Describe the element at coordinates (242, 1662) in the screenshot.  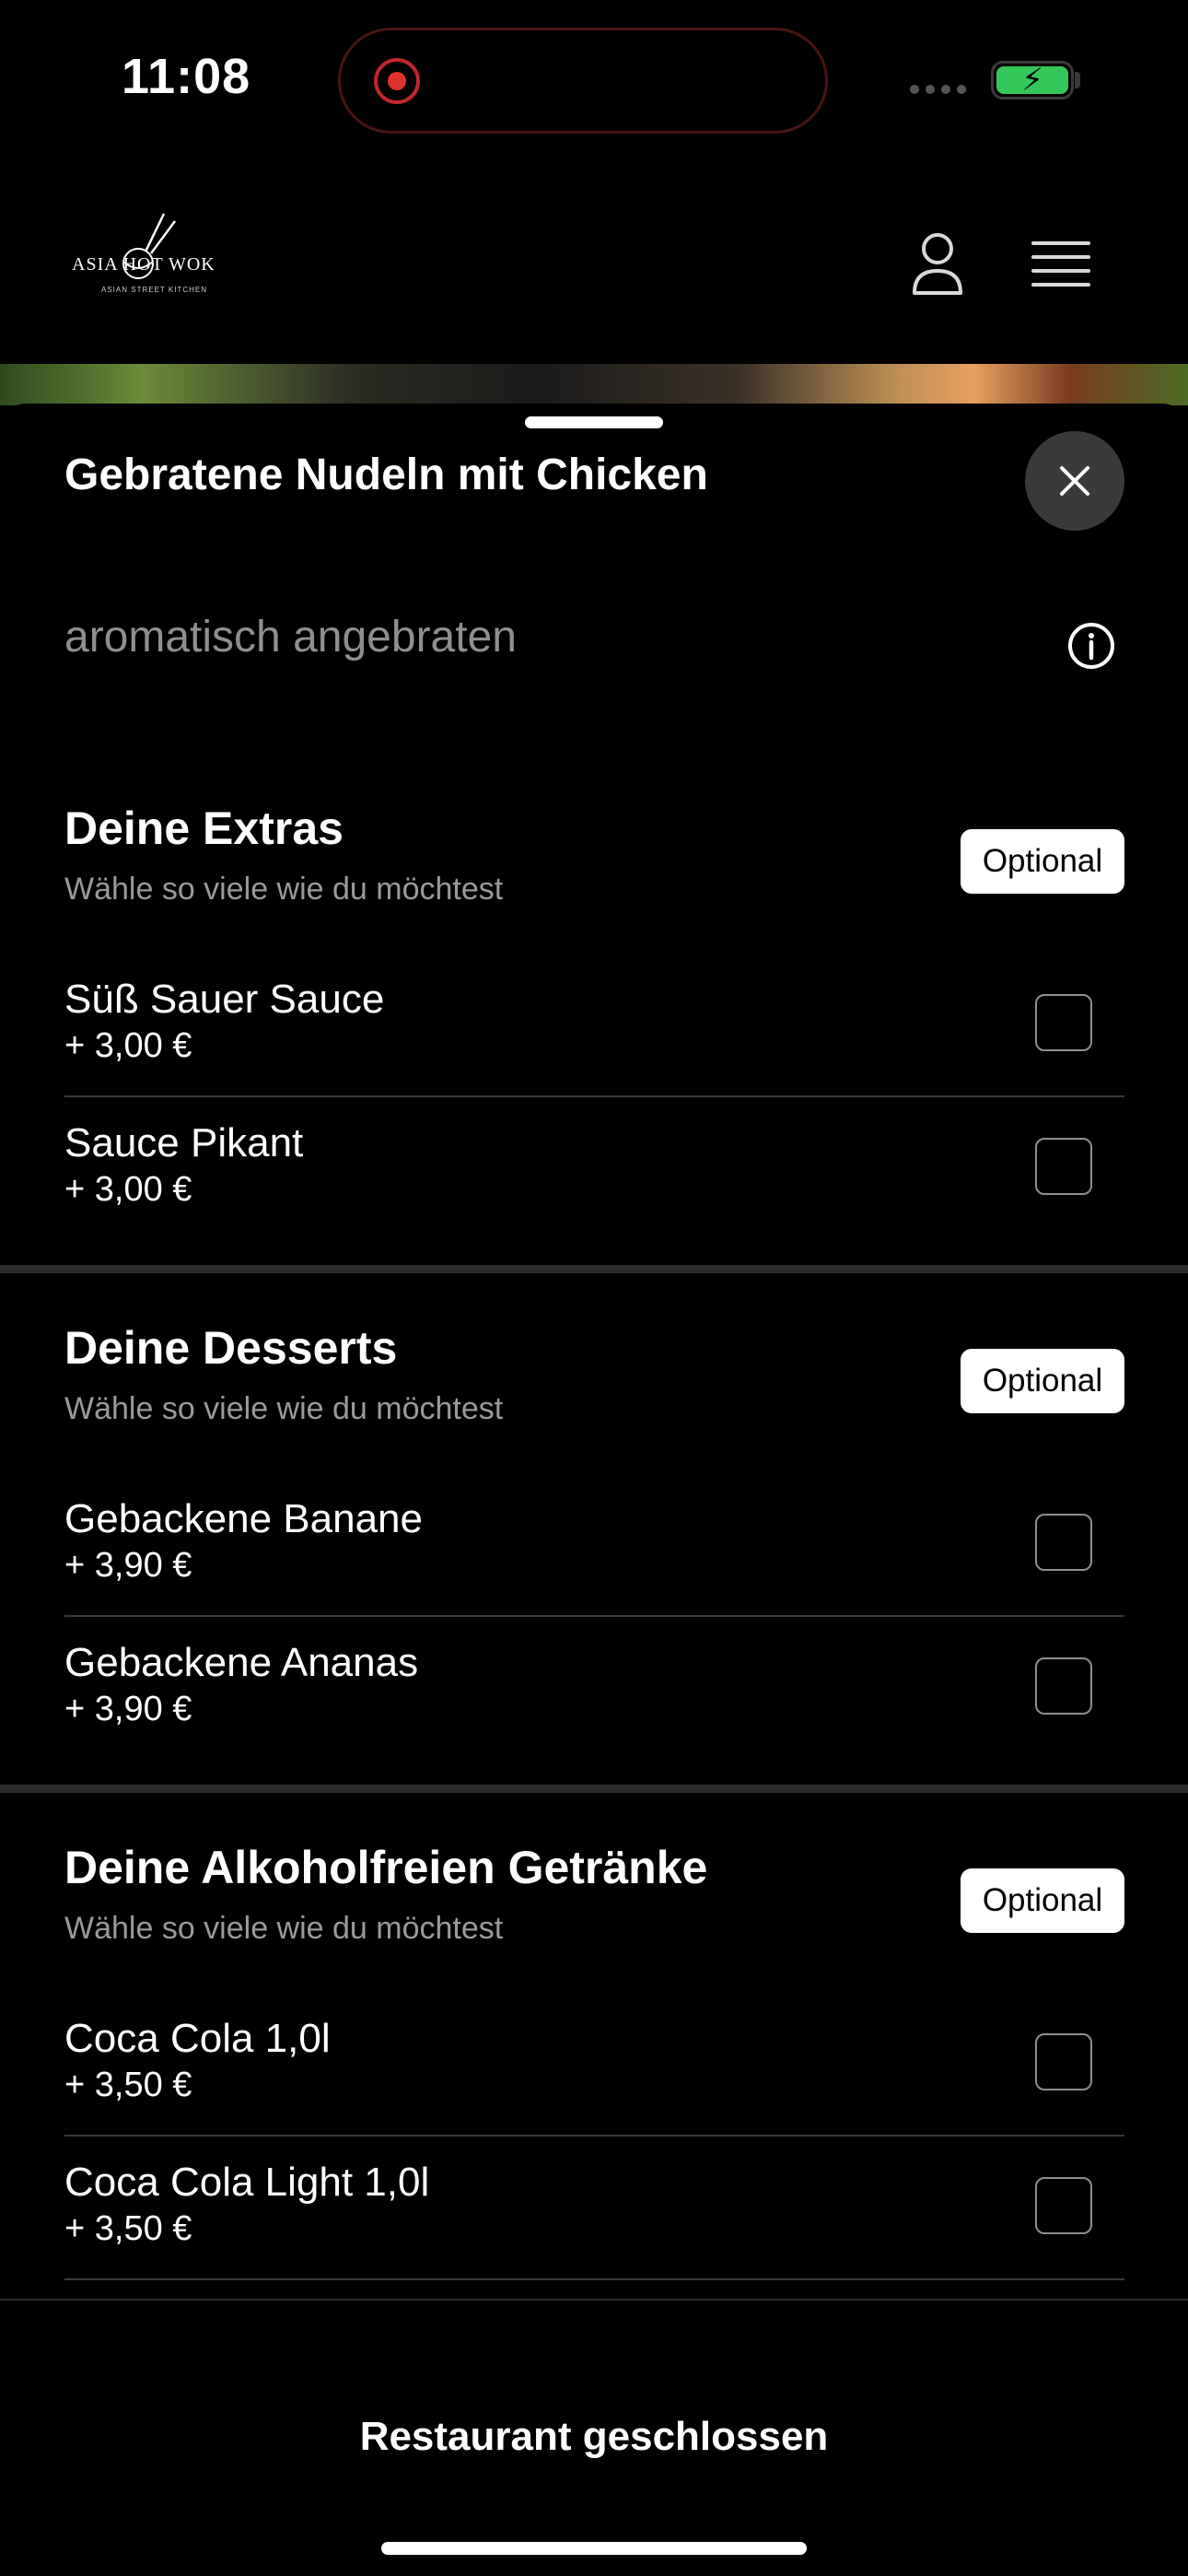
I see `option-name: Gebackene Ananas` at that location.